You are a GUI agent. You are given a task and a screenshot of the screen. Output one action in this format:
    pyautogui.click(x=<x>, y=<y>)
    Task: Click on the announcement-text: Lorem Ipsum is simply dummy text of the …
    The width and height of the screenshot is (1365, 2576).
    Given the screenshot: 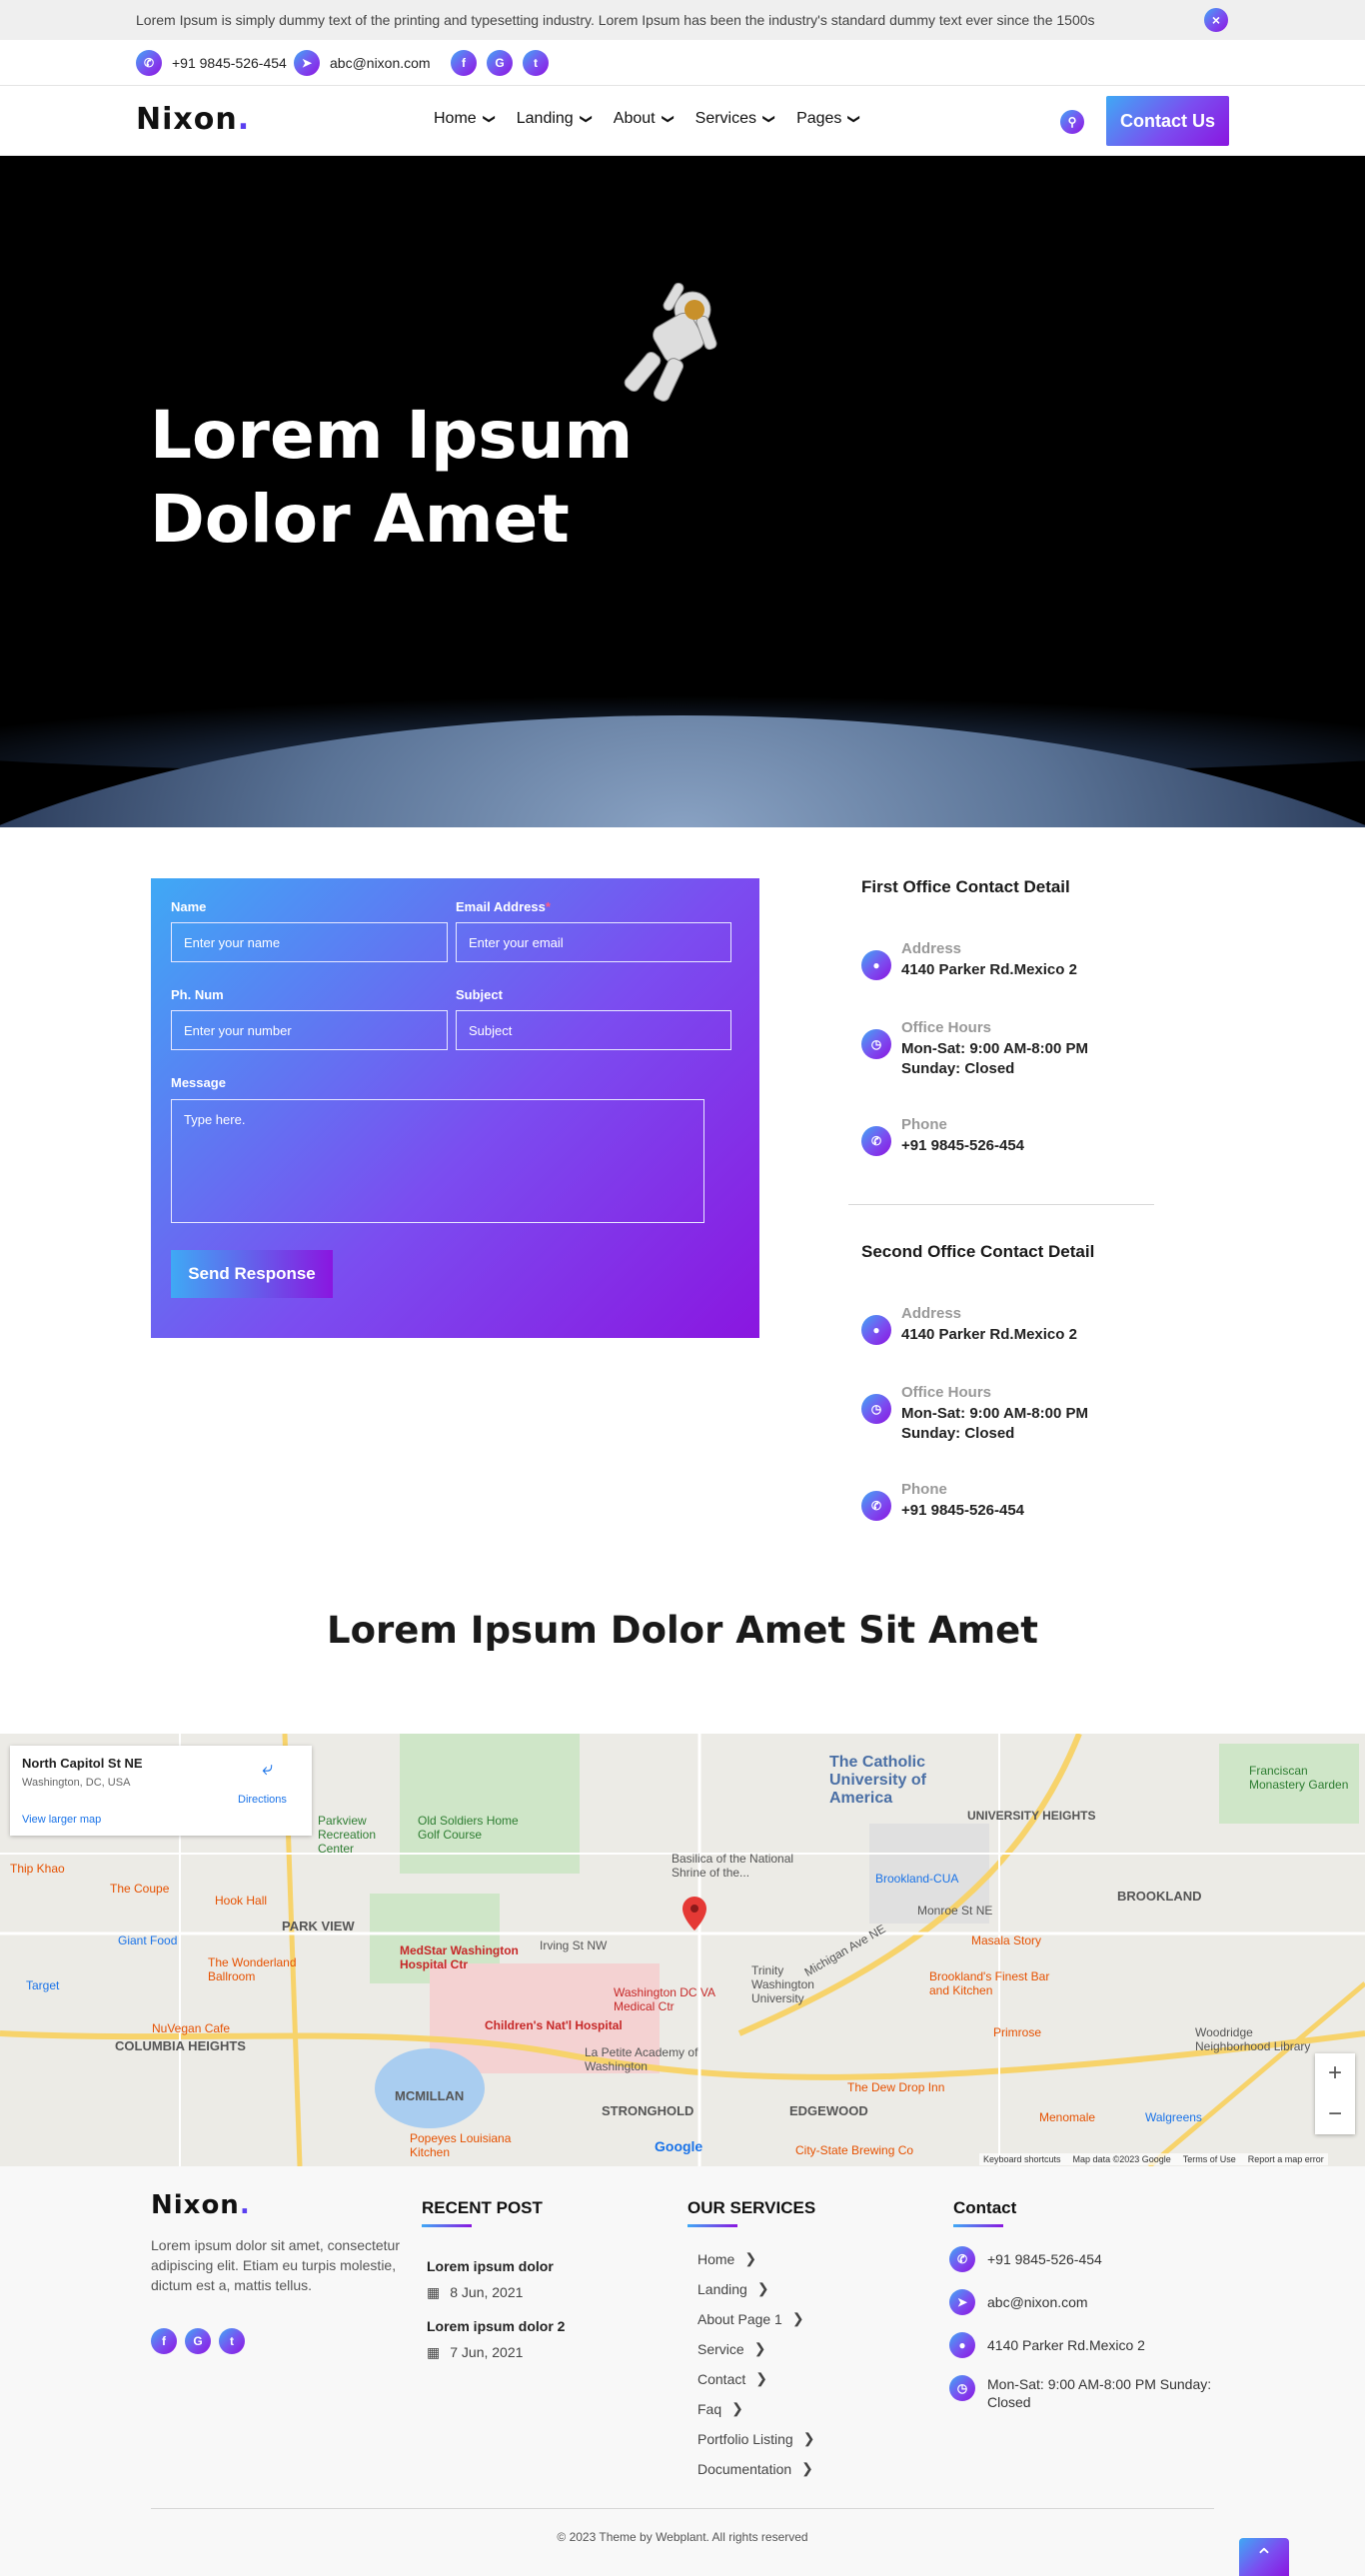 What is the action you would take?
    pyautogui.click(x=616, y=20)
    